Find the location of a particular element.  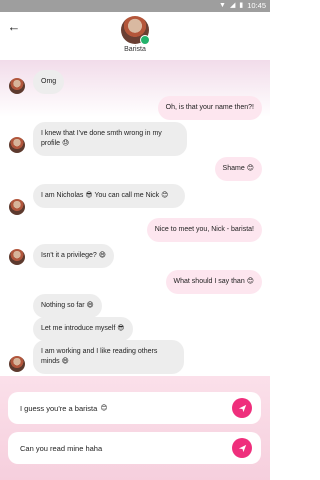

message-outgoing: Nice to meet you, Nick - barista! is located at coordinates (204, 230).